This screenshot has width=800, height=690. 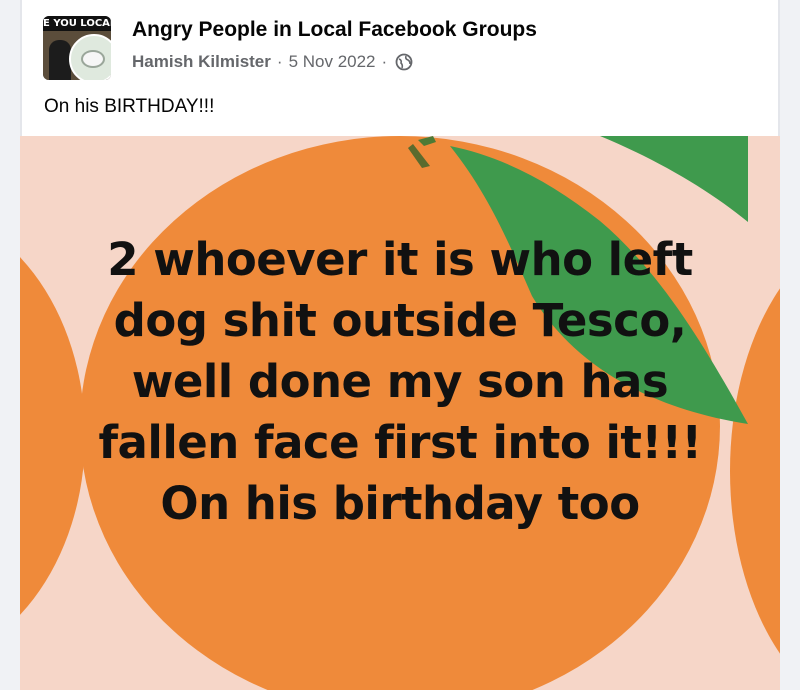 What do you see at coordinates (77, 23) in the screenshot?
I see `avatar-banner-text: E YOU LOCAL` at bounding box center [77, 23].